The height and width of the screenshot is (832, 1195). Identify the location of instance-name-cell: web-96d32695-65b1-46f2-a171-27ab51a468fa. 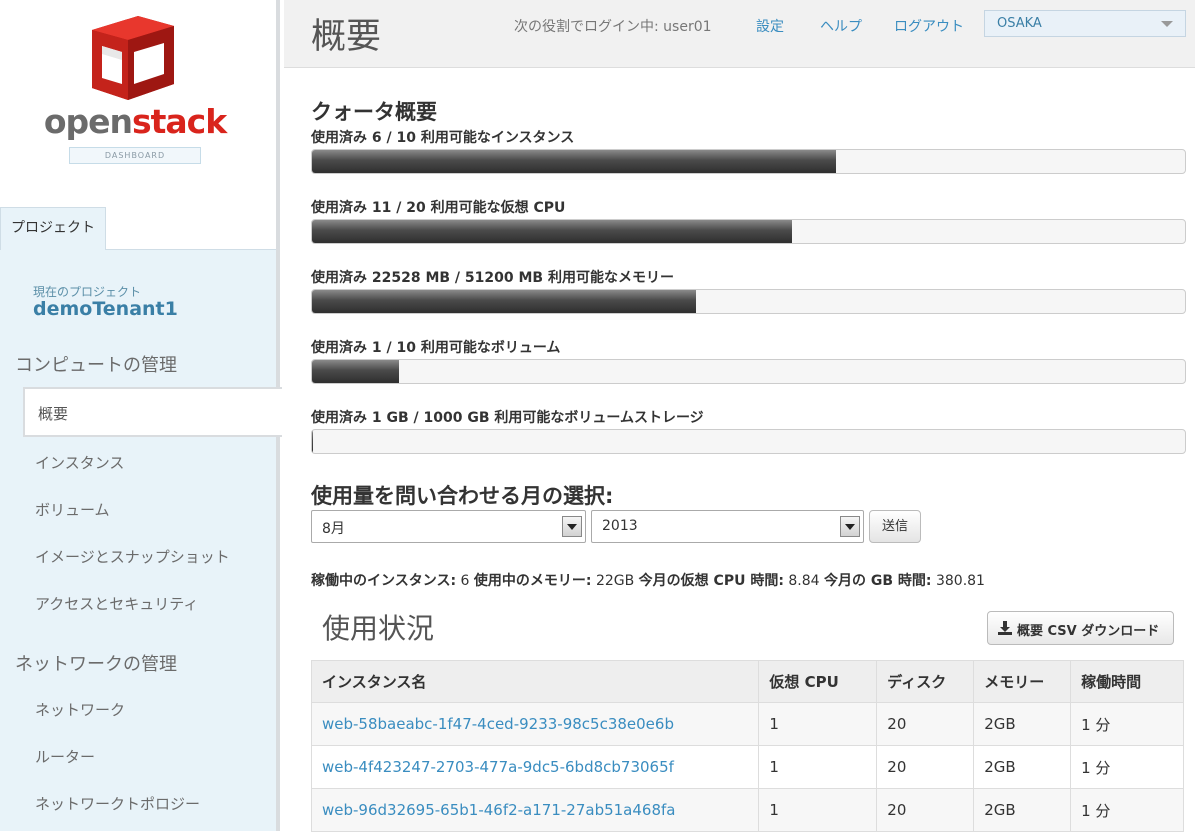
(535, 810).